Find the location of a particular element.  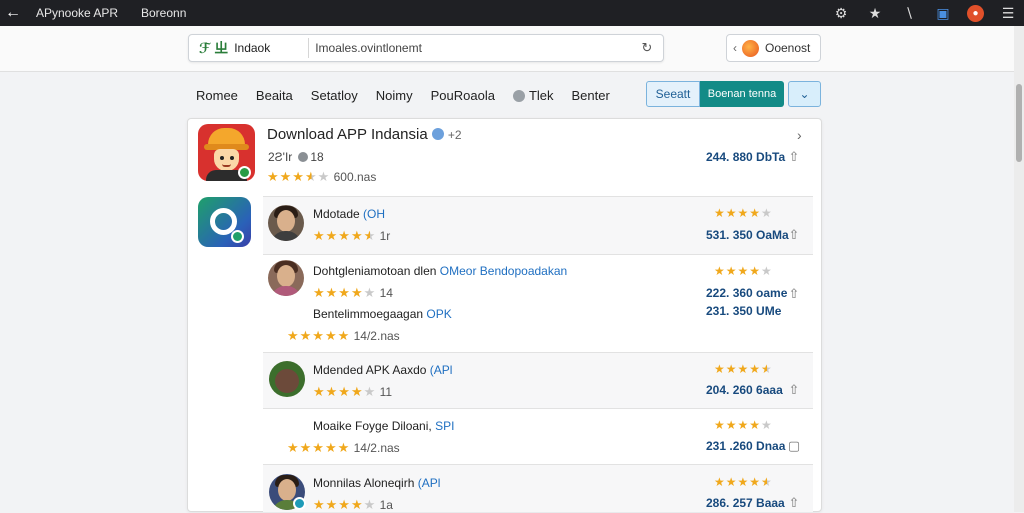

address-bar: ℱ ㄓ Indaok Imoales.ovintlonemt ↻ is located at coordinates (426, 48).